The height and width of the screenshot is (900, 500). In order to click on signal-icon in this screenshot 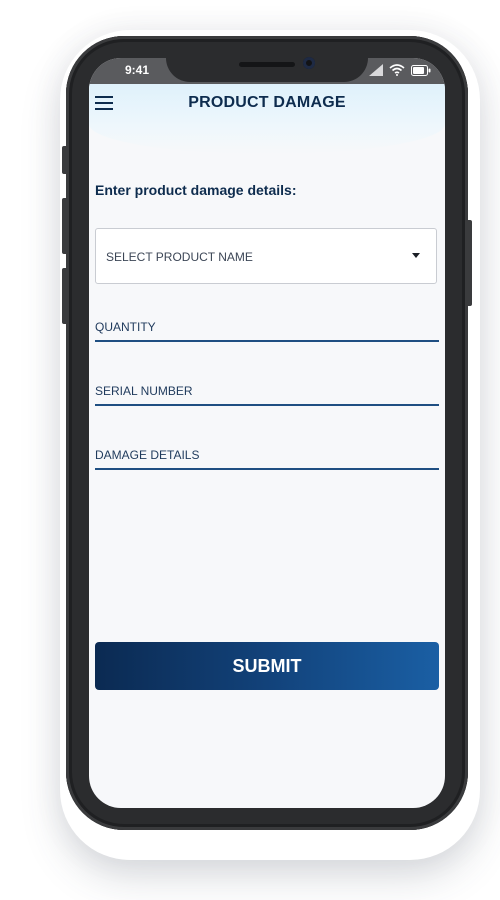, I will do `click(376, 70)`.